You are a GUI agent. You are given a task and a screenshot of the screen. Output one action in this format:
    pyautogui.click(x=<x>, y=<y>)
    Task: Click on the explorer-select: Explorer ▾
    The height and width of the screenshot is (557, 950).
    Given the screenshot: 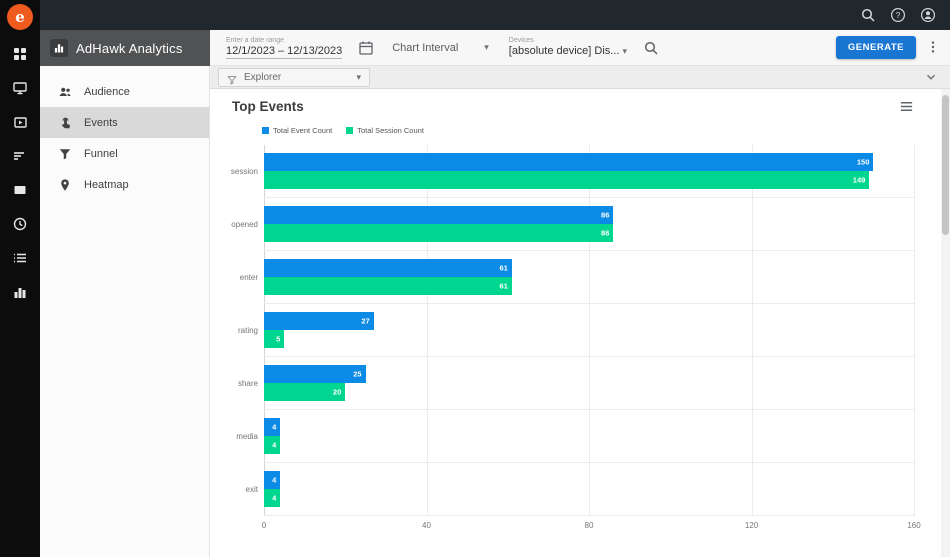 What is the action you would take?
    pyautogui.click(x=294, y=77)
    